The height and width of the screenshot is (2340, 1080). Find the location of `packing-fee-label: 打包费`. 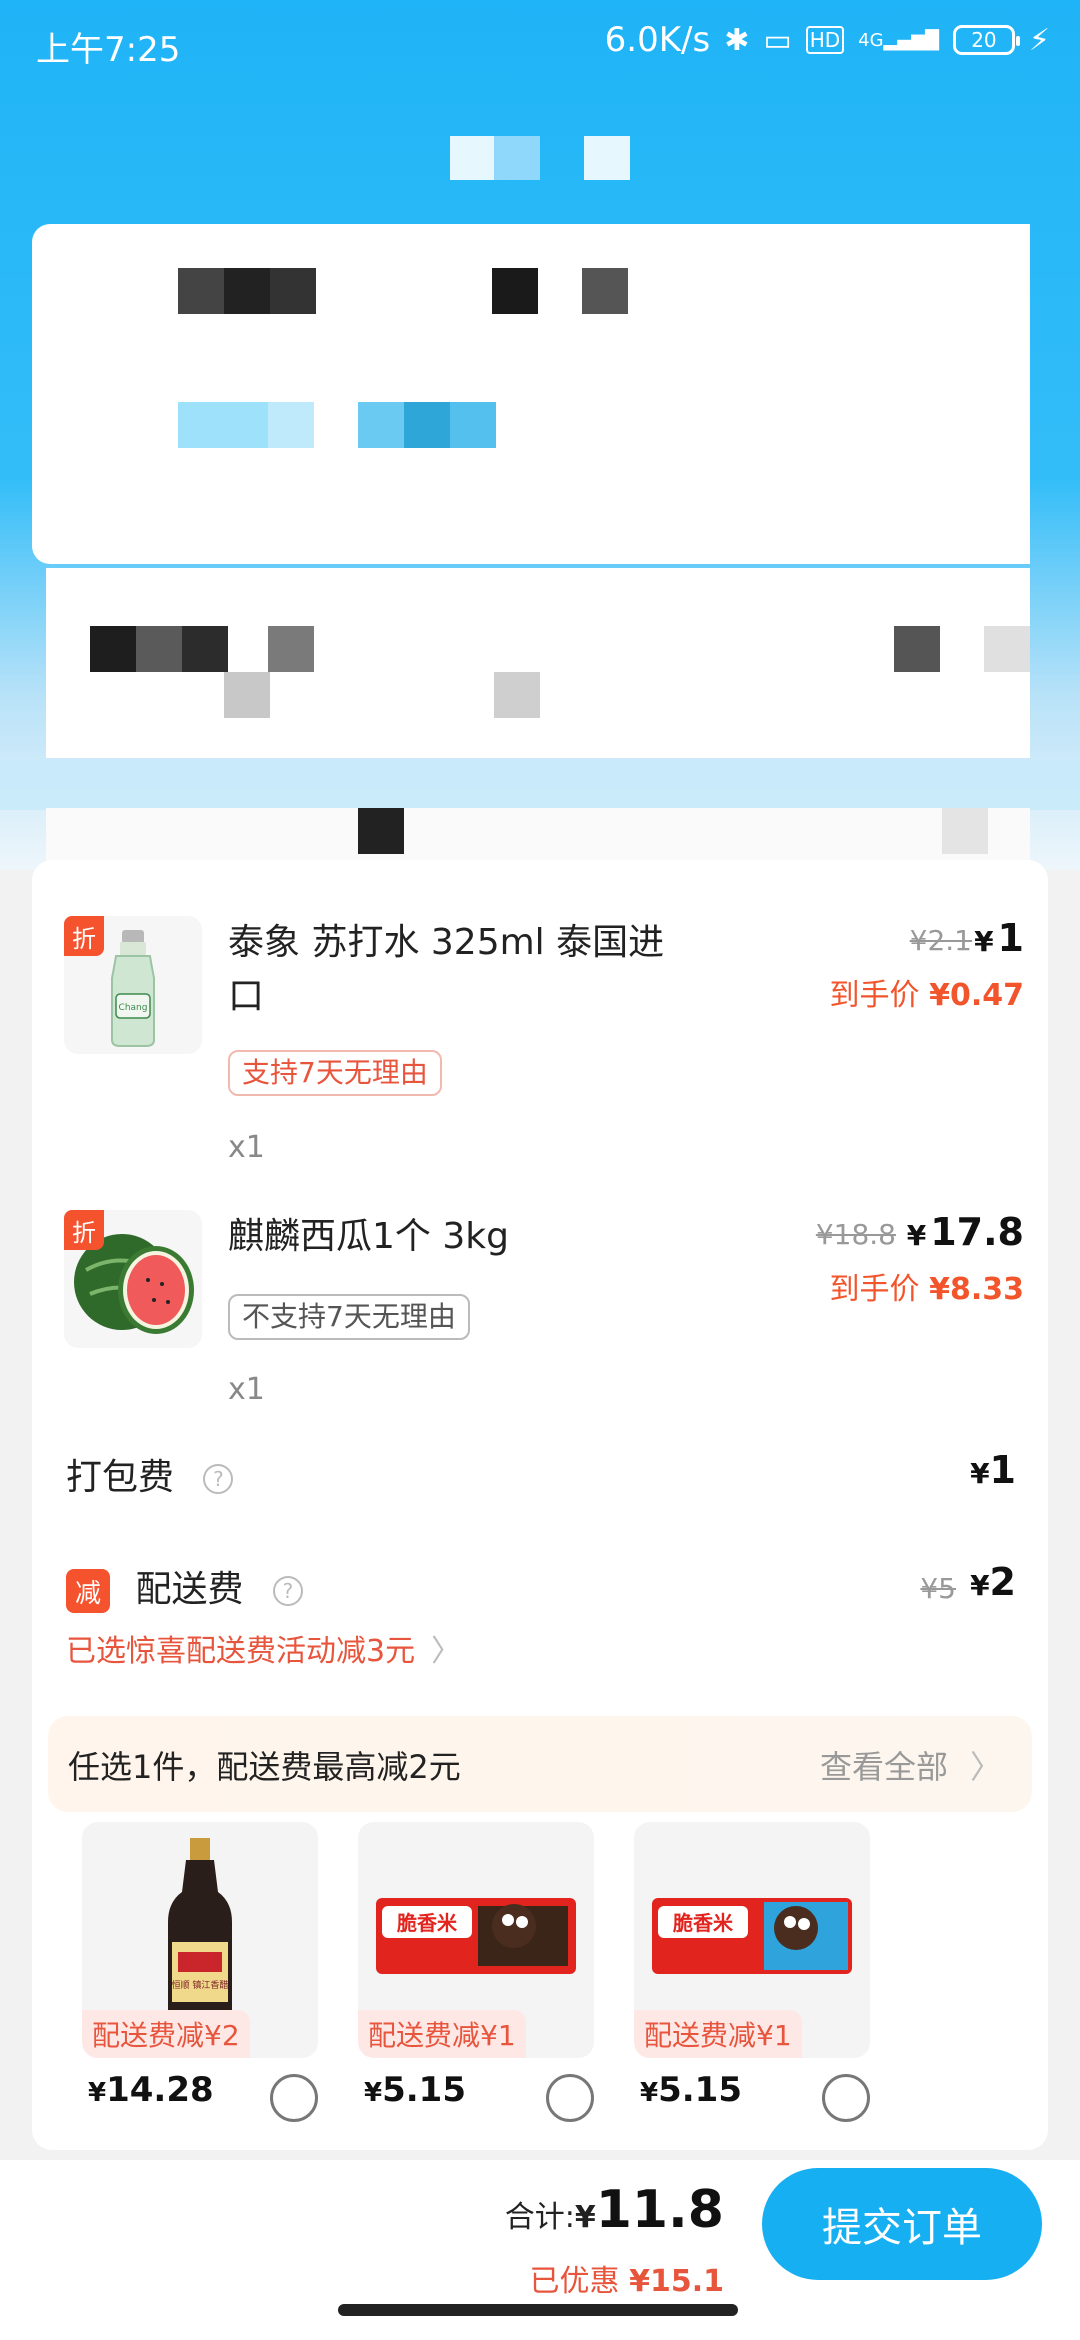

packing-fee-label: 打包费 is located at coordinates (120, 1477).